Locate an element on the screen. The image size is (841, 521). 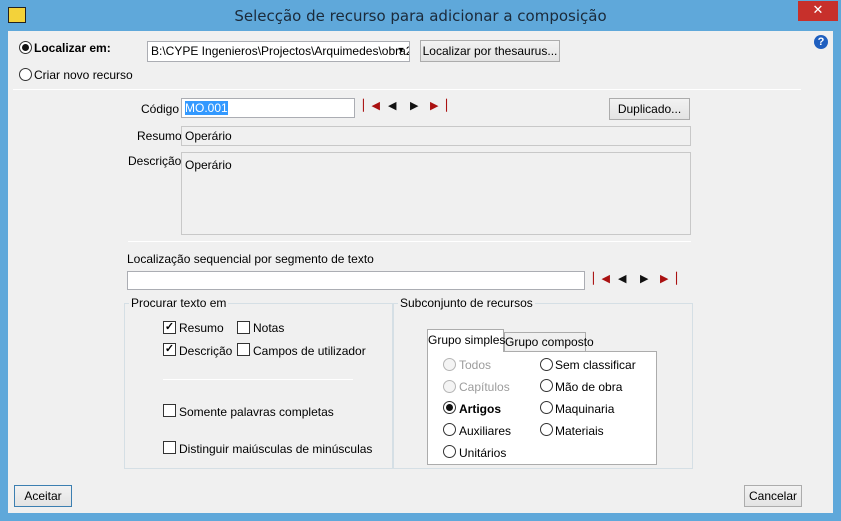
subconjunto-title: Subconjunto de recursos is located at coordinates (466, 303).